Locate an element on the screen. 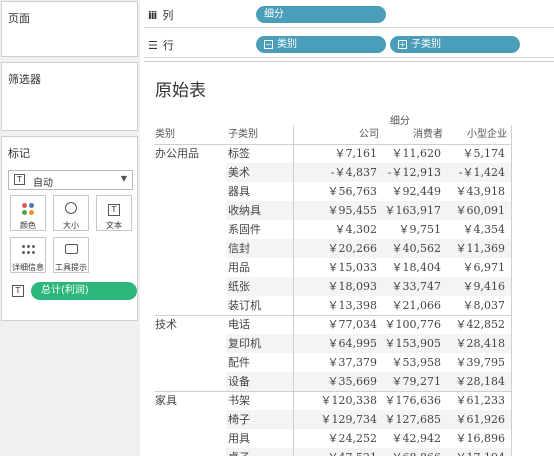 The height and width of the screenshot is (456, 554). subcategory-label: 配件 is located at coordinates (239, 362).